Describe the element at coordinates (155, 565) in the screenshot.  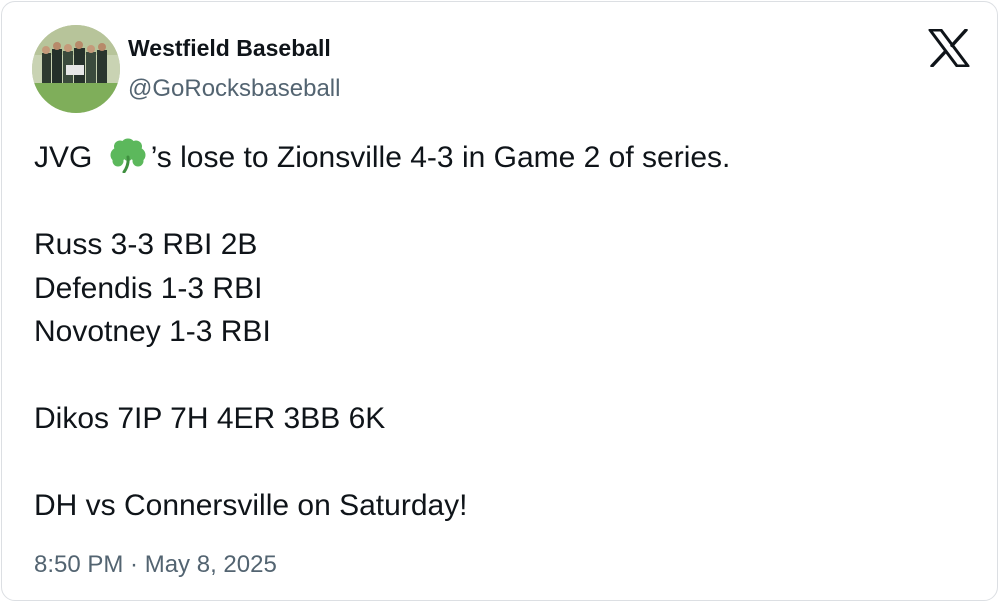
I see `tweet-timestamp: 8:50 PM · May 8, 2025` at that location.